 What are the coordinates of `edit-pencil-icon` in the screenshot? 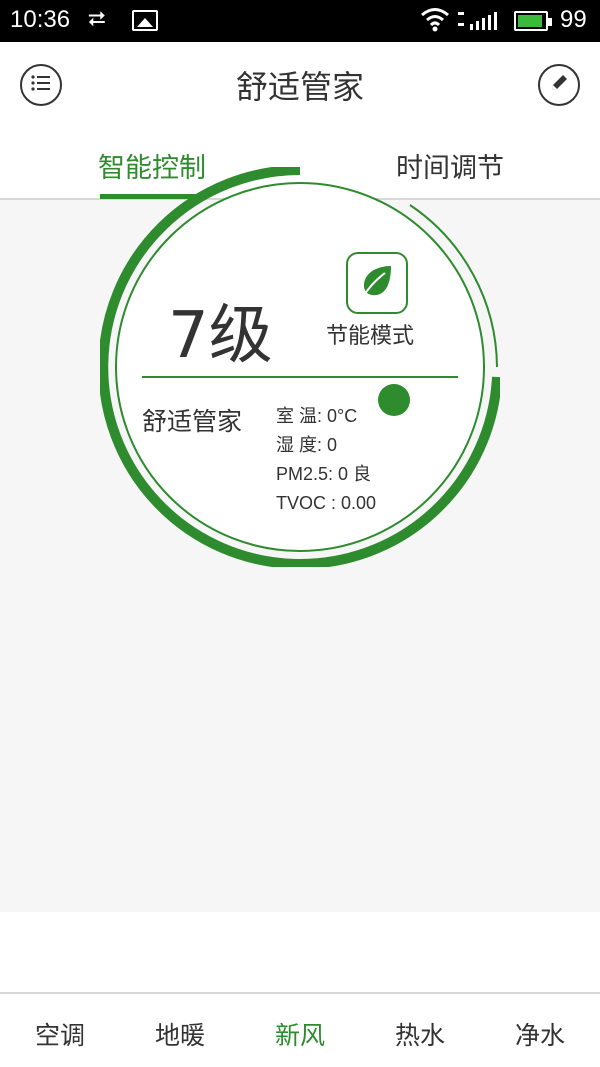 It's located at (559, 85).